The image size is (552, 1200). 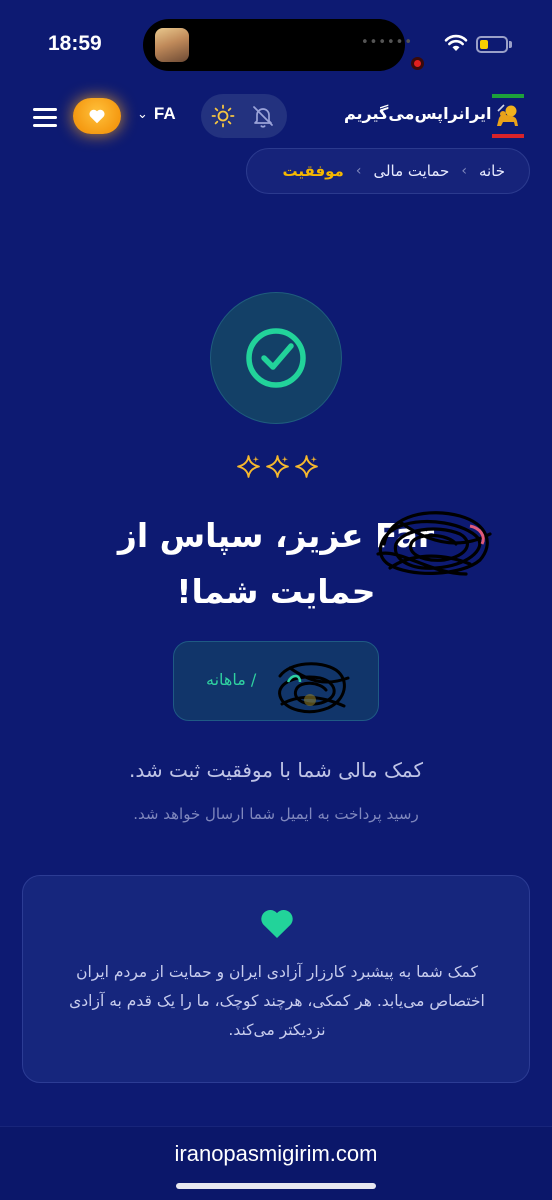 I want to click on battery-icon, so click(x=492, y=44).